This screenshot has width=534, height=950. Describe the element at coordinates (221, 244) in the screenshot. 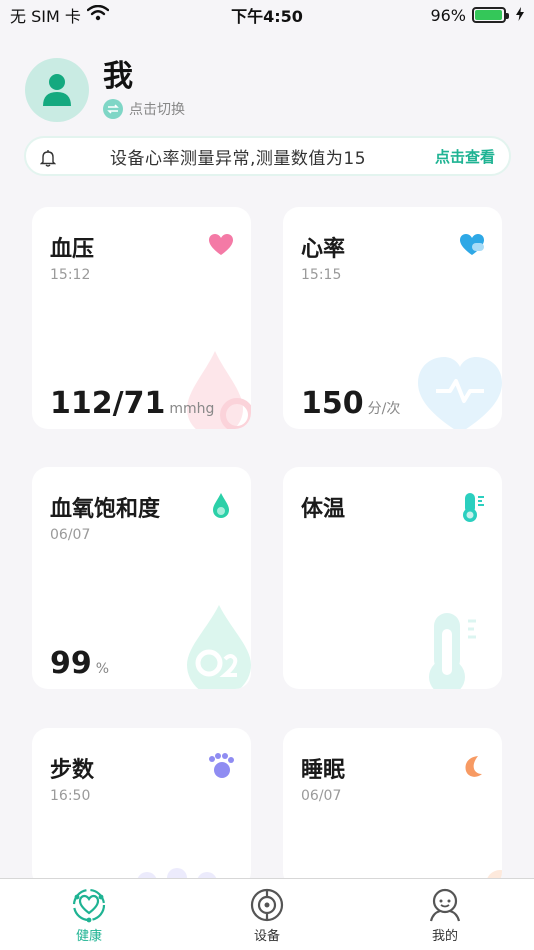

I see `heart-icon` at that location.